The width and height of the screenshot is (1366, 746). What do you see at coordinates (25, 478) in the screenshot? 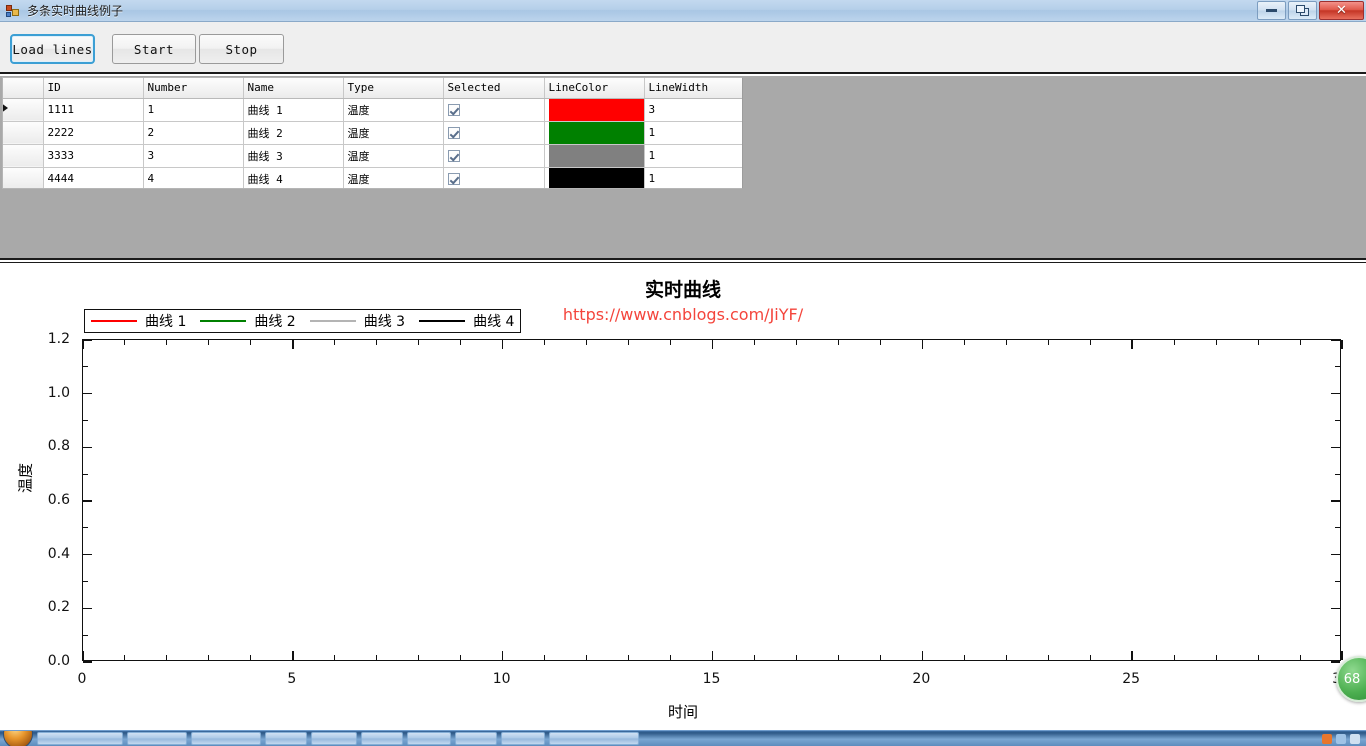
I see `y-axis-title: 温度` at bounding box center [25, 478].